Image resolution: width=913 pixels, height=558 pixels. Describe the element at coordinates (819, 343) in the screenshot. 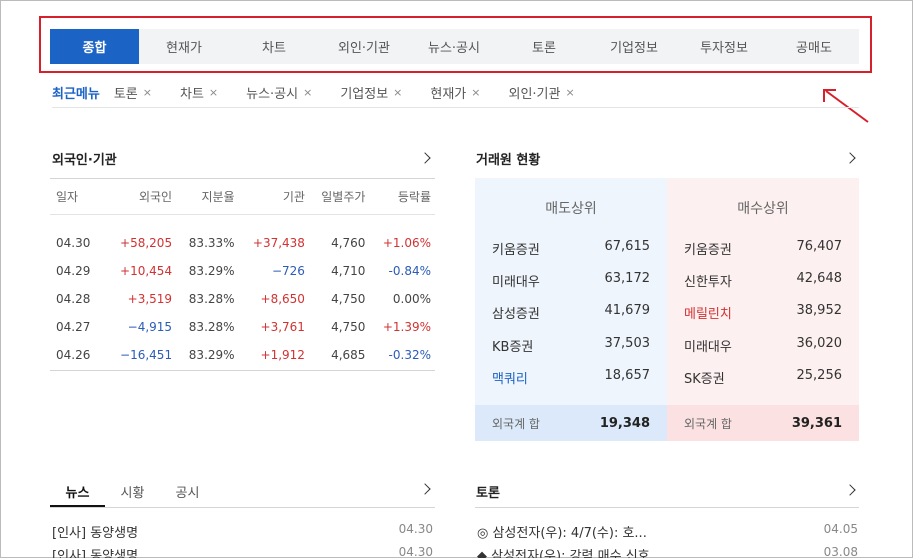

I see `broker-volume: 36,020` at that location.